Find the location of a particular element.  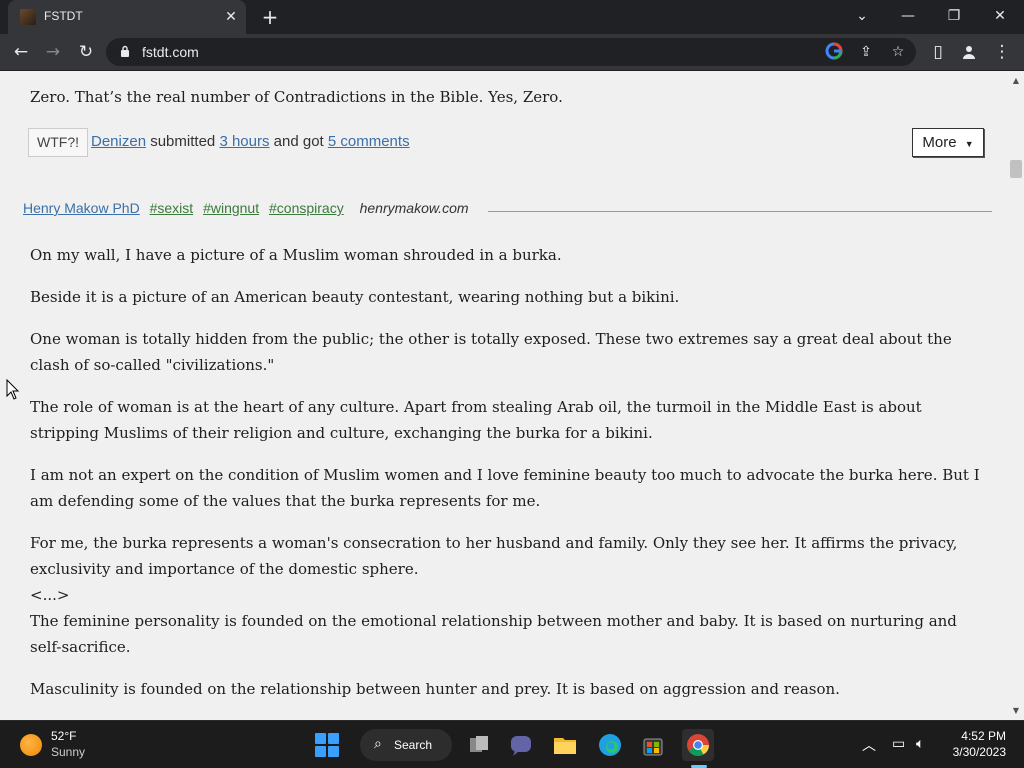

more-label: More is located at coordinates (939, 142).